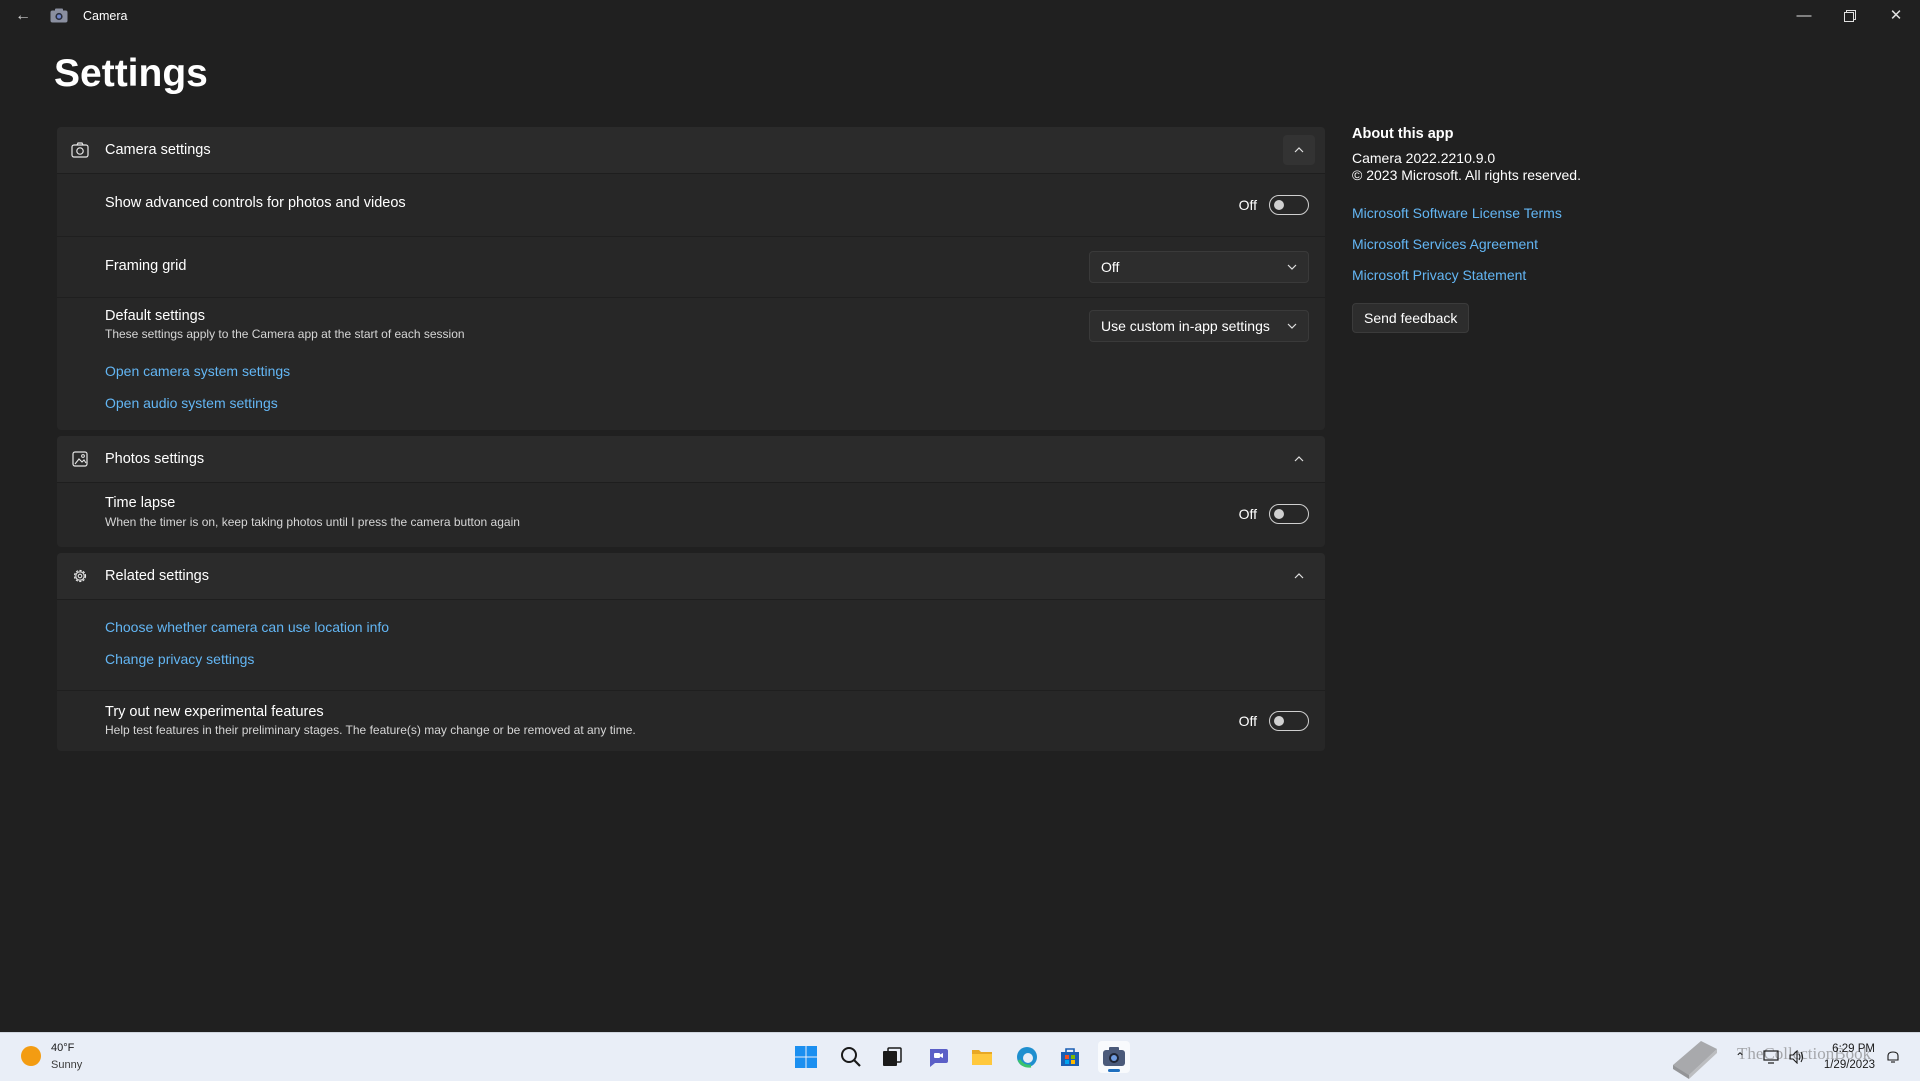 This screenshot has width=1920, height=1081. Describe the element at coordinates (1289, 514) in the screenshot. I see `time-lapse-toggle` at that location.